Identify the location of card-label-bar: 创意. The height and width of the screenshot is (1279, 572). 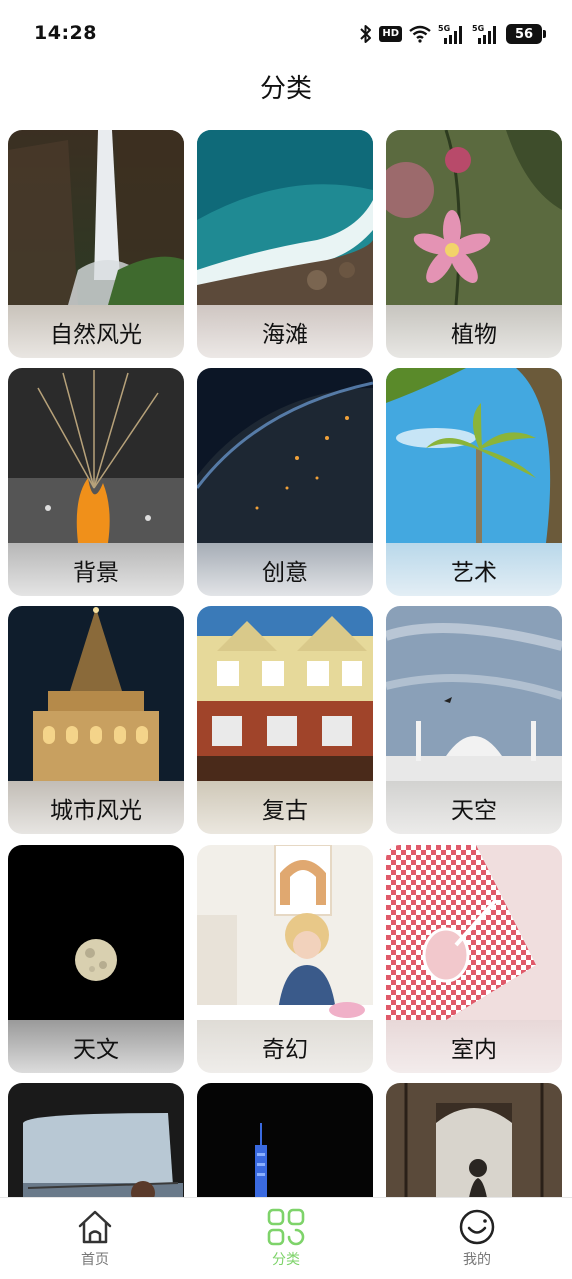
(285, 569).